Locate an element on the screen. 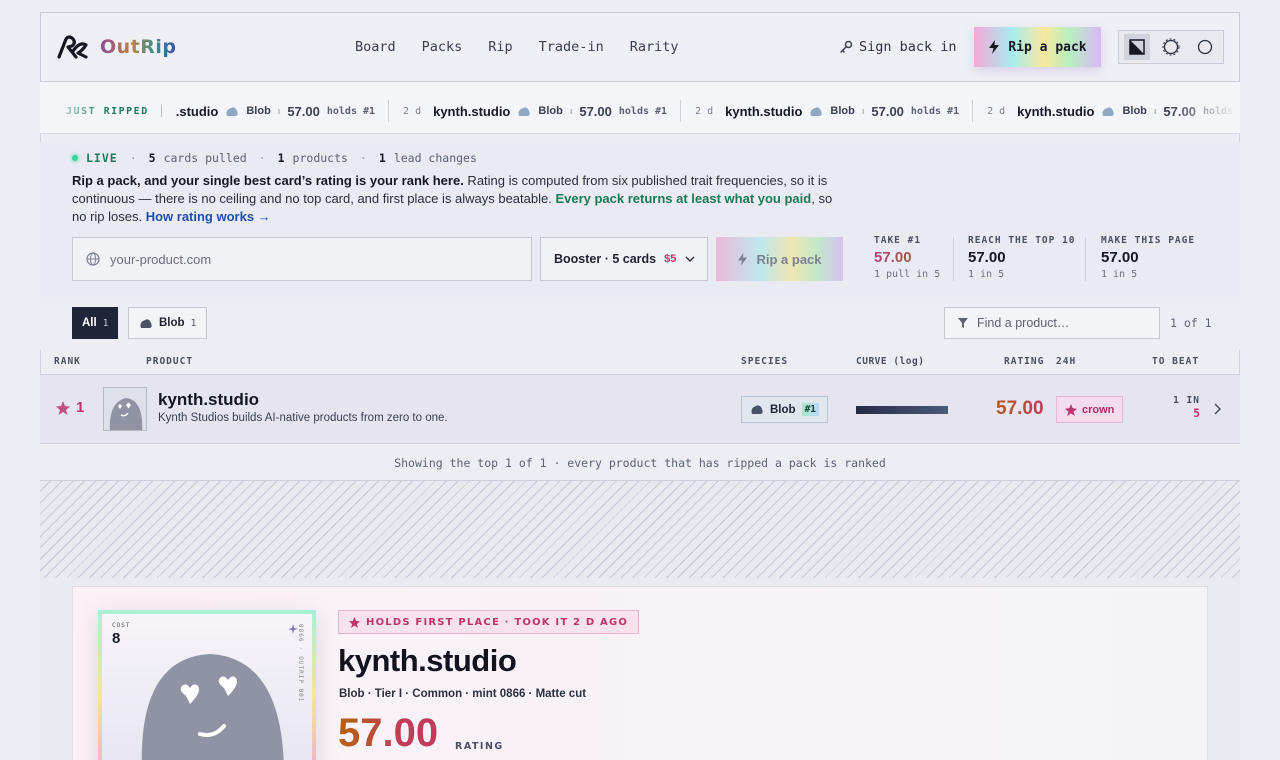 Image resolution: width=1280 pixels, height=760 pixels. ticker-item-name: .studio is located at coordinates (197, 111).